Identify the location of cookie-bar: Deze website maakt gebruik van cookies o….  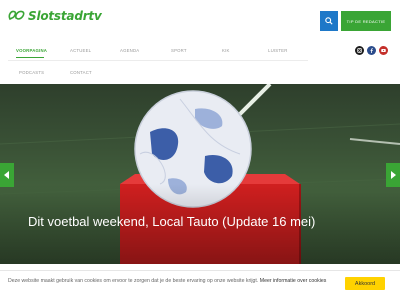
(200, 285).